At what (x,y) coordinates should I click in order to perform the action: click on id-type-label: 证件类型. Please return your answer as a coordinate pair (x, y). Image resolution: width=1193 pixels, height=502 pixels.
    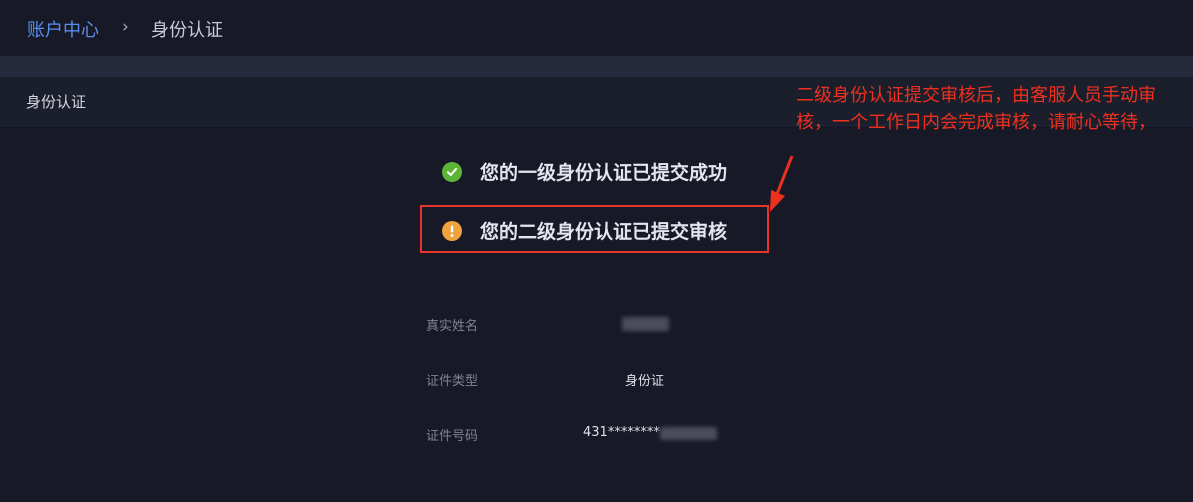
    Looking at the image, I should click on (452, 381).